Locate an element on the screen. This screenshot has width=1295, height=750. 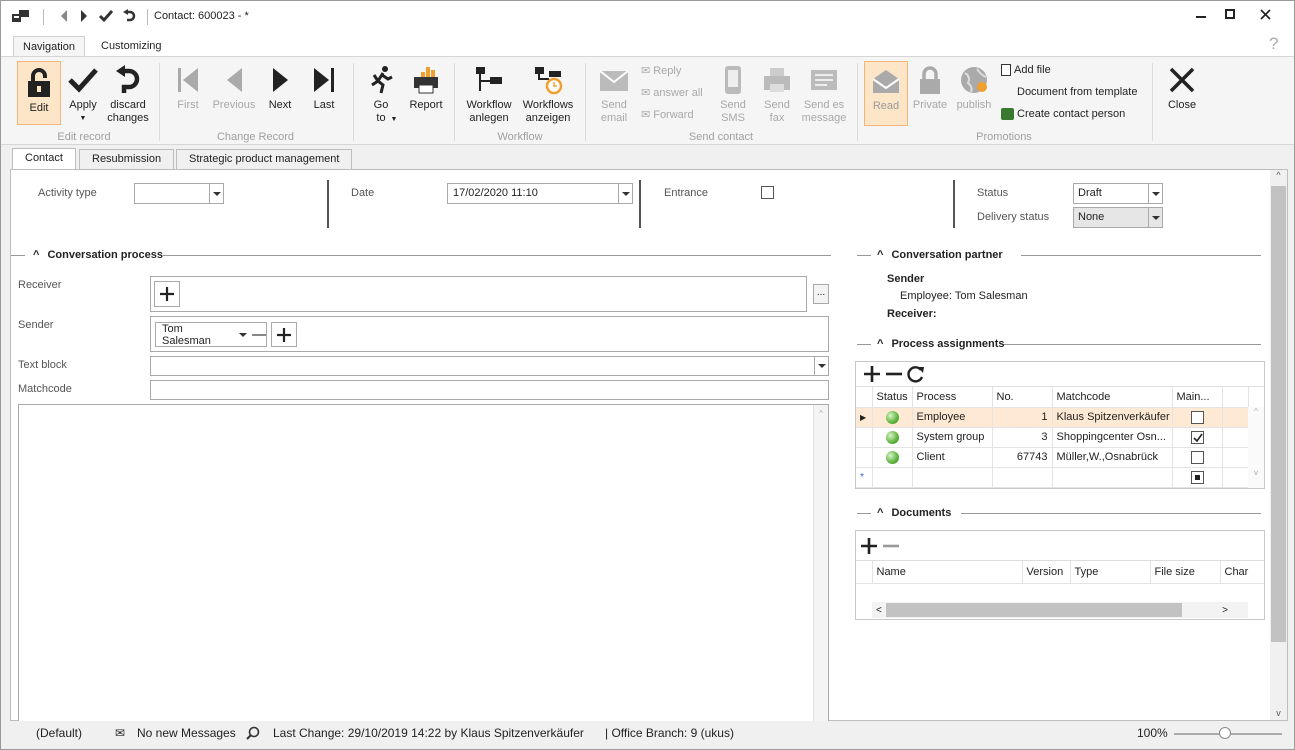
publish-button: publish is located at coordinates (974, 86).